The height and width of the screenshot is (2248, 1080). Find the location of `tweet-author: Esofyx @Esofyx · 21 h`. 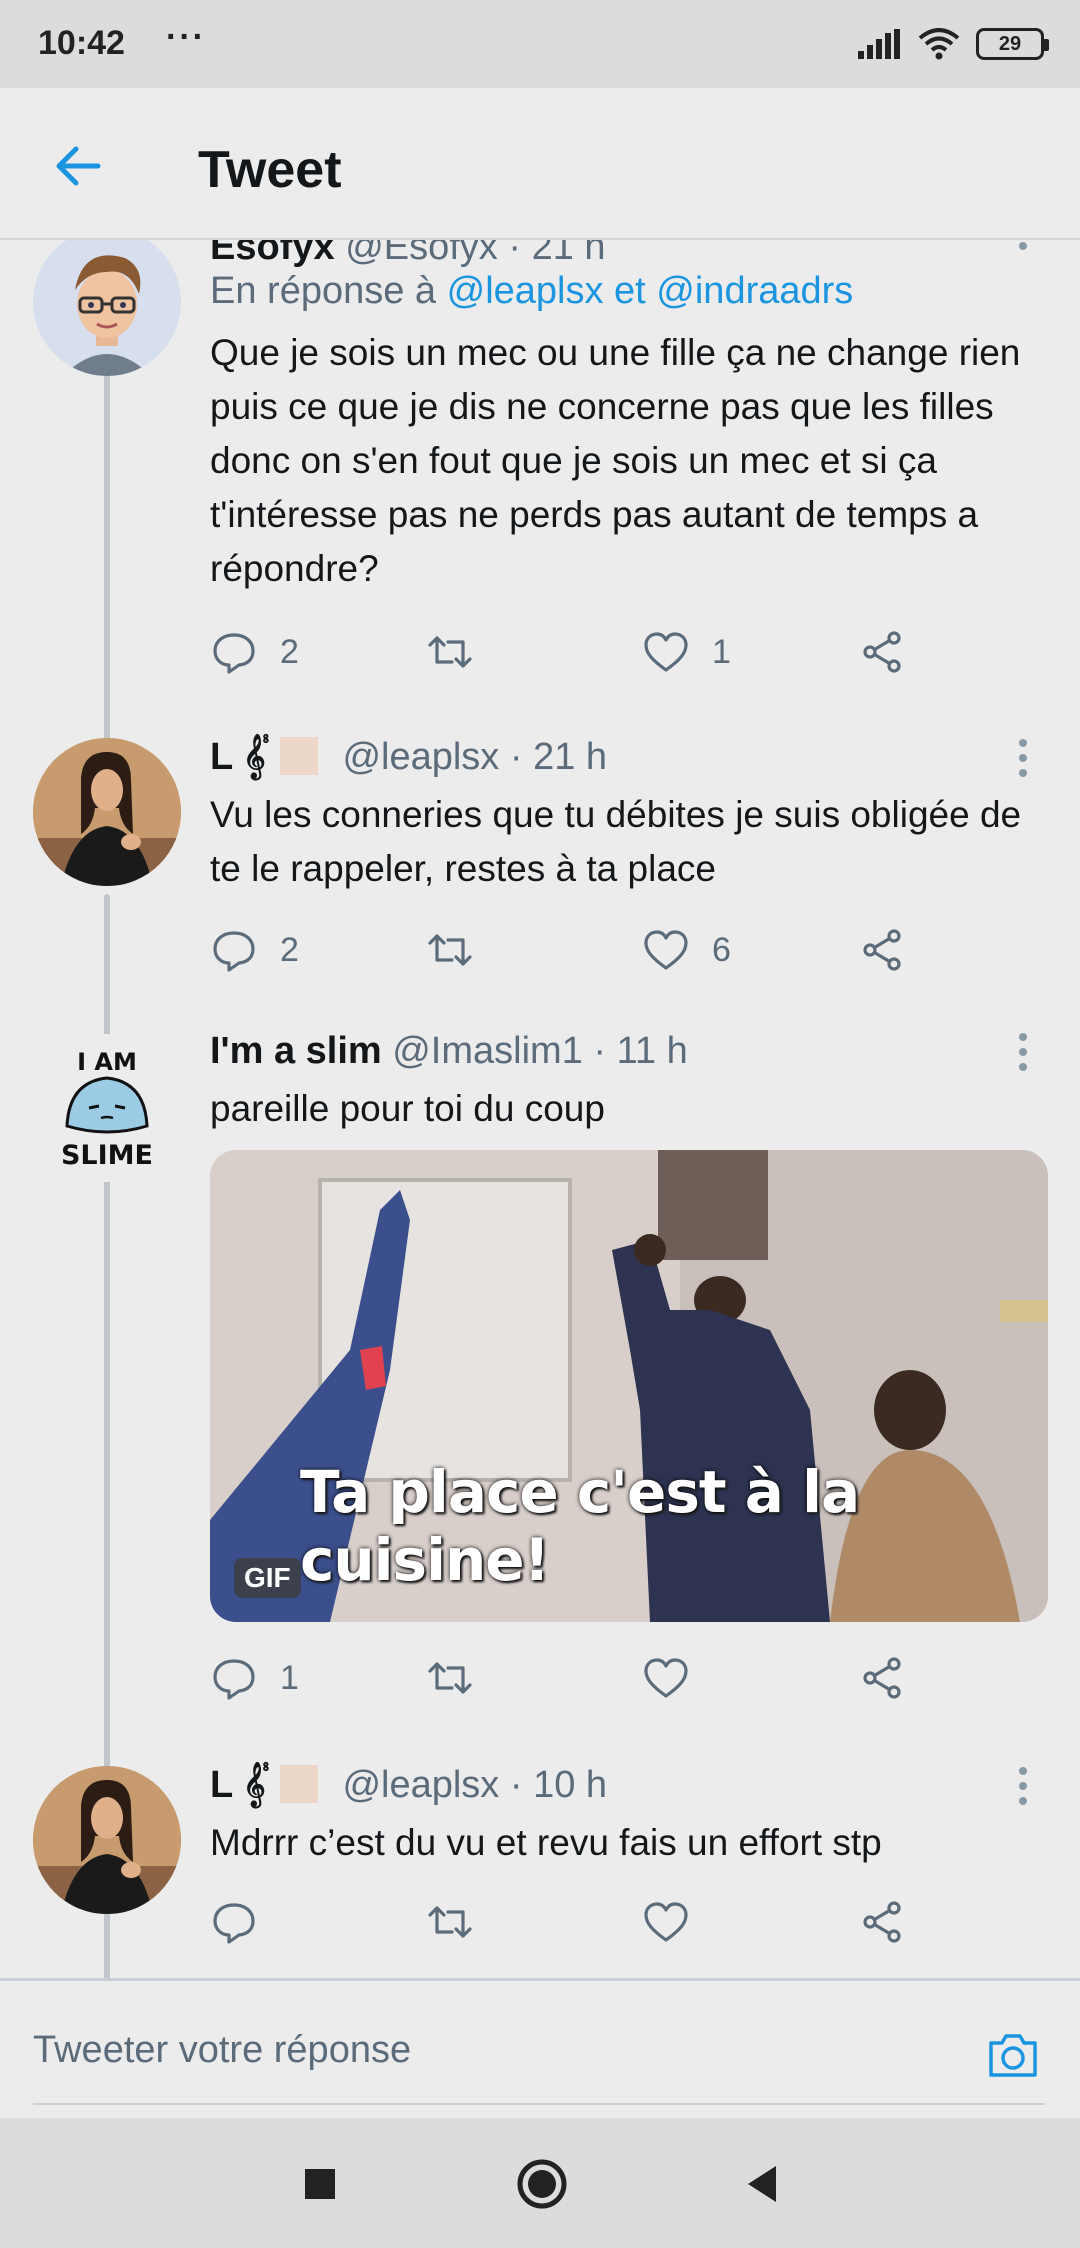

tweet-author: Esofyx @Esofyx · 21 h is located at coordinates (408, 254).